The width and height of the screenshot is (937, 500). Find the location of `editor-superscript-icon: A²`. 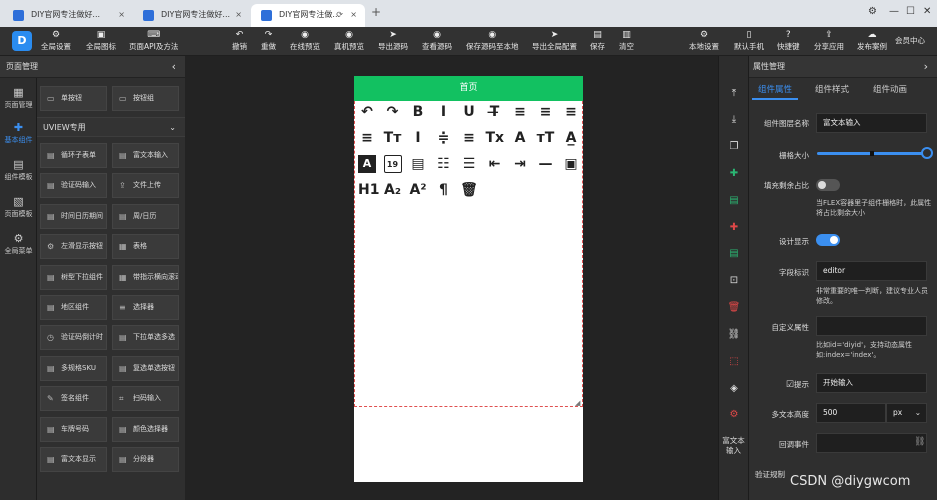

editor-superscript-icon: A² is located at coordinates (418, 190).